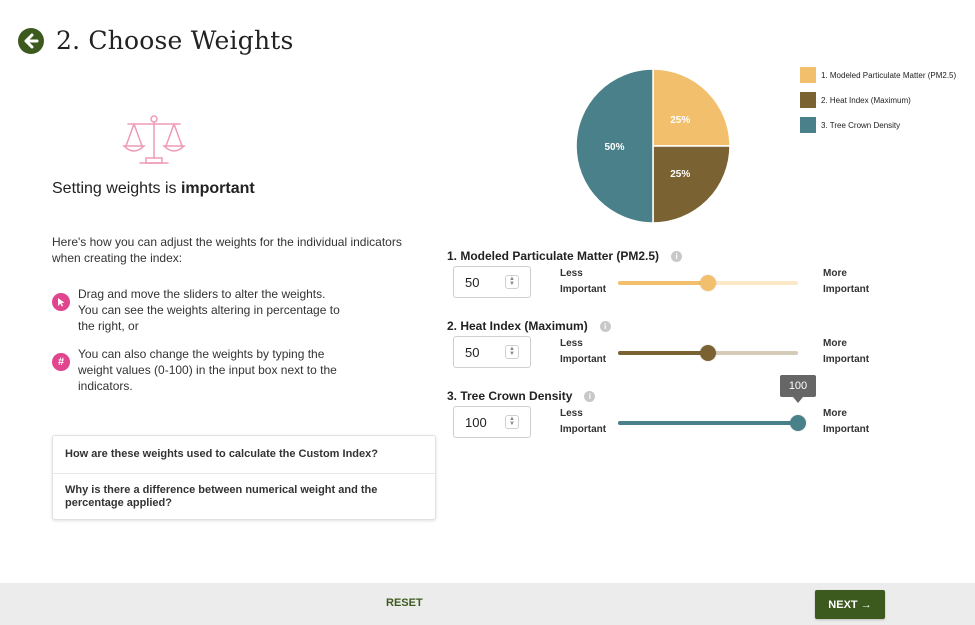 This screenshot has width=975, height=625. I want to click on legend-item-tree-crown: 3. Tree Crown Density, so click(878, 125).